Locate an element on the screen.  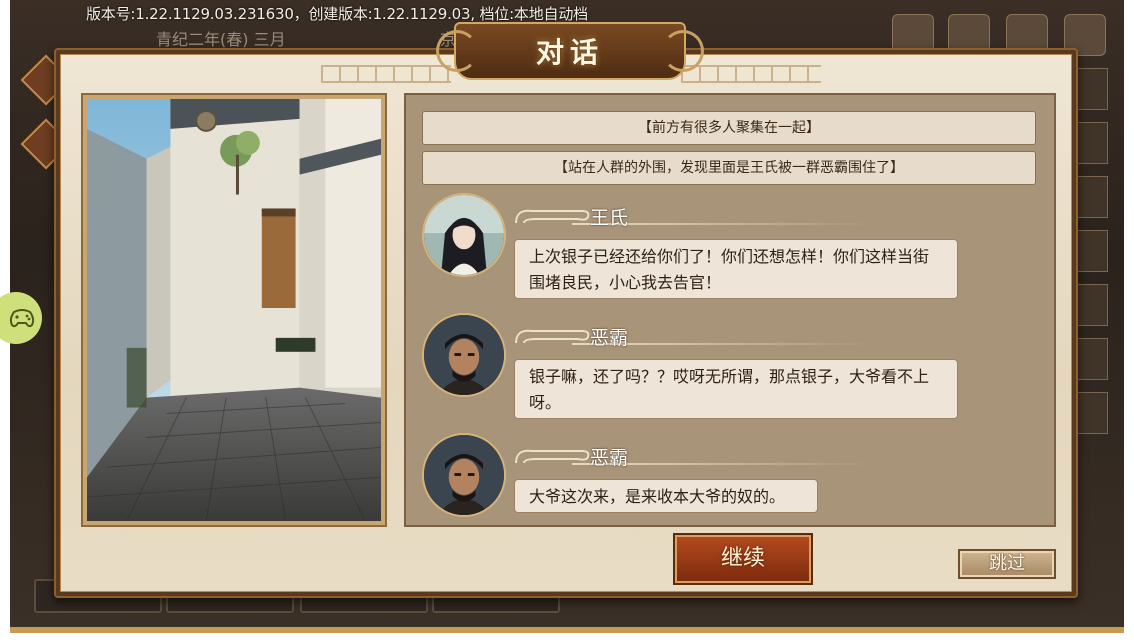
speech-bubble: 银子嘛，还了吗？？哎呀无所谓，那点银子，大爷看不上呀。 is located at coordinates (736, 389).